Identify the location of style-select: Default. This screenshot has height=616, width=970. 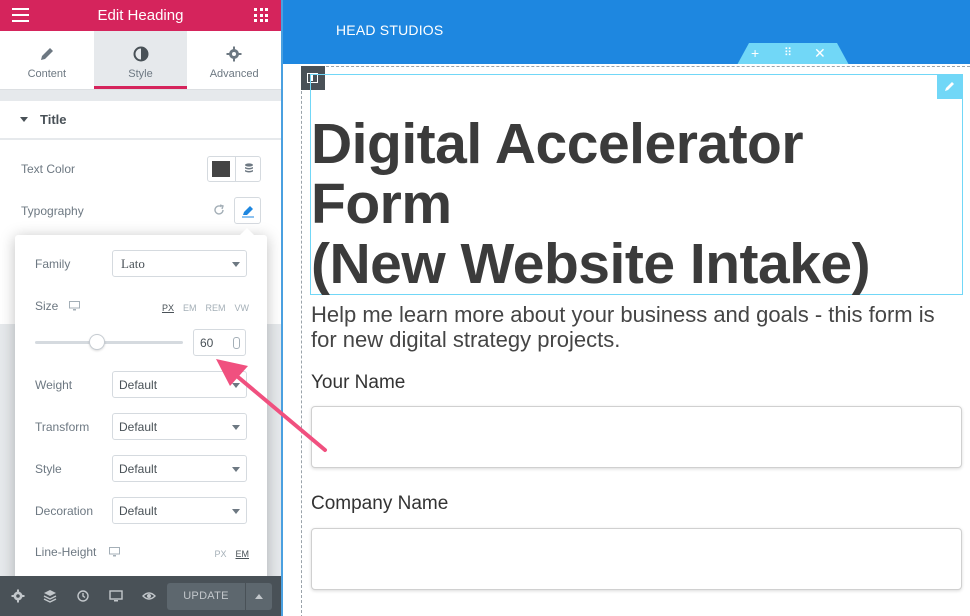
(179, 468).